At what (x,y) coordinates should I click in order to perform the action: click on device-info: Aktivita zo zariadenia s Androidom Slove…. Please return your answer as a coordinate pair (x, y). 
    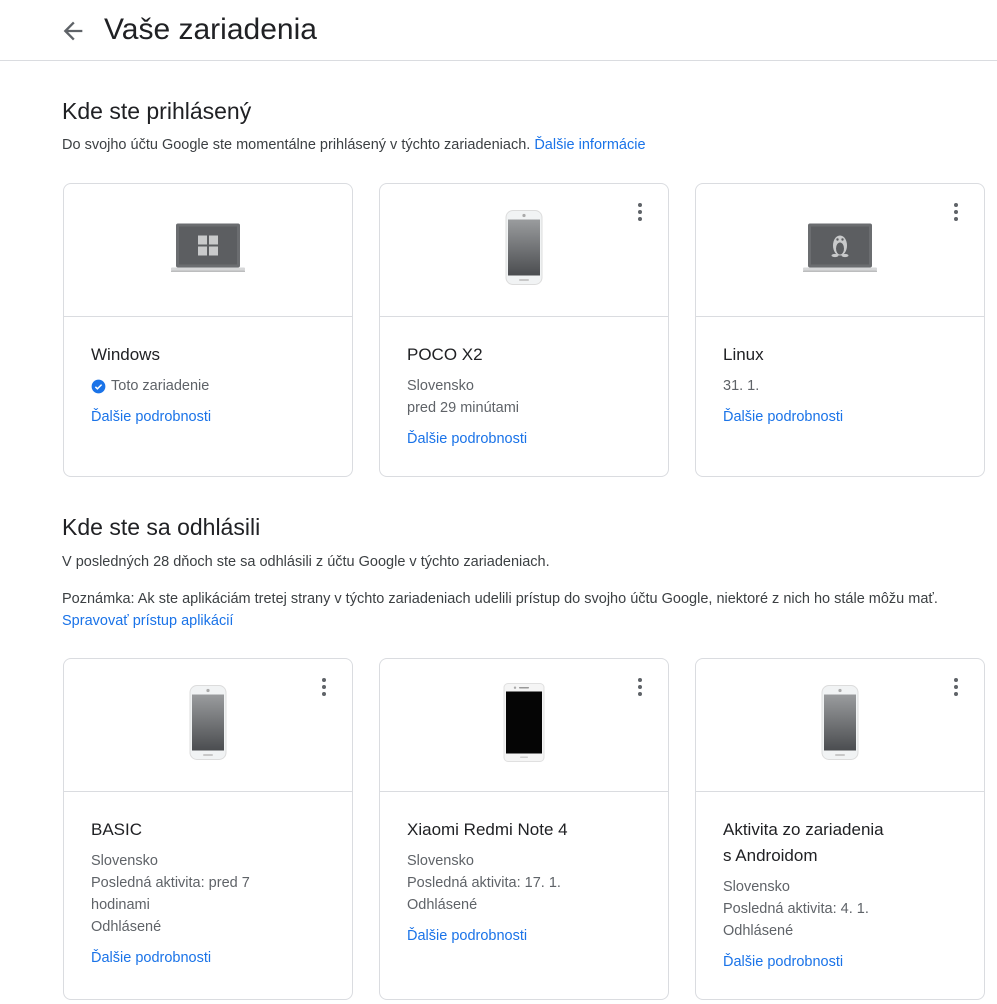
    Looking at the image, I should click on (843, 895).